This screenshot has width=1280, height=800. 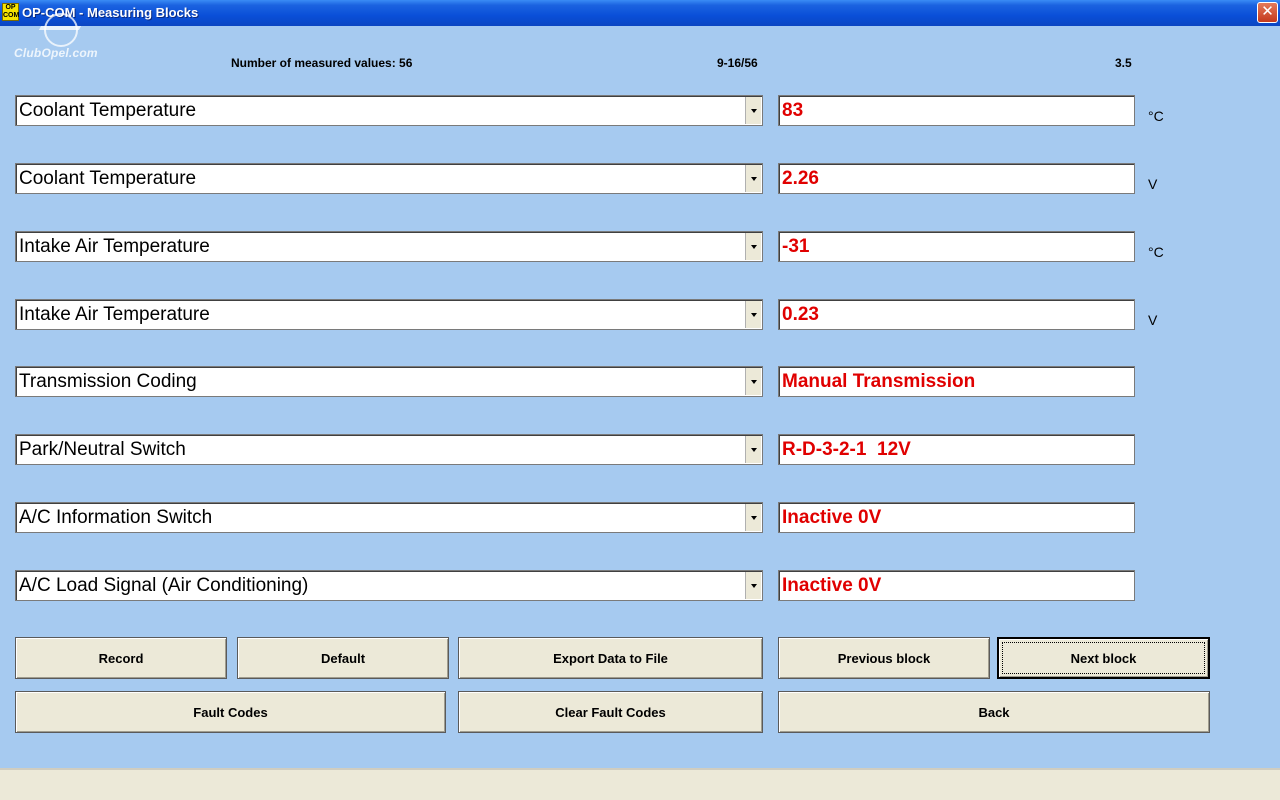 What do you see at coordinates (116, 517) in the screenshot?
I see `measure-label: A/C Information Switch` at bounding box center [116, 517].